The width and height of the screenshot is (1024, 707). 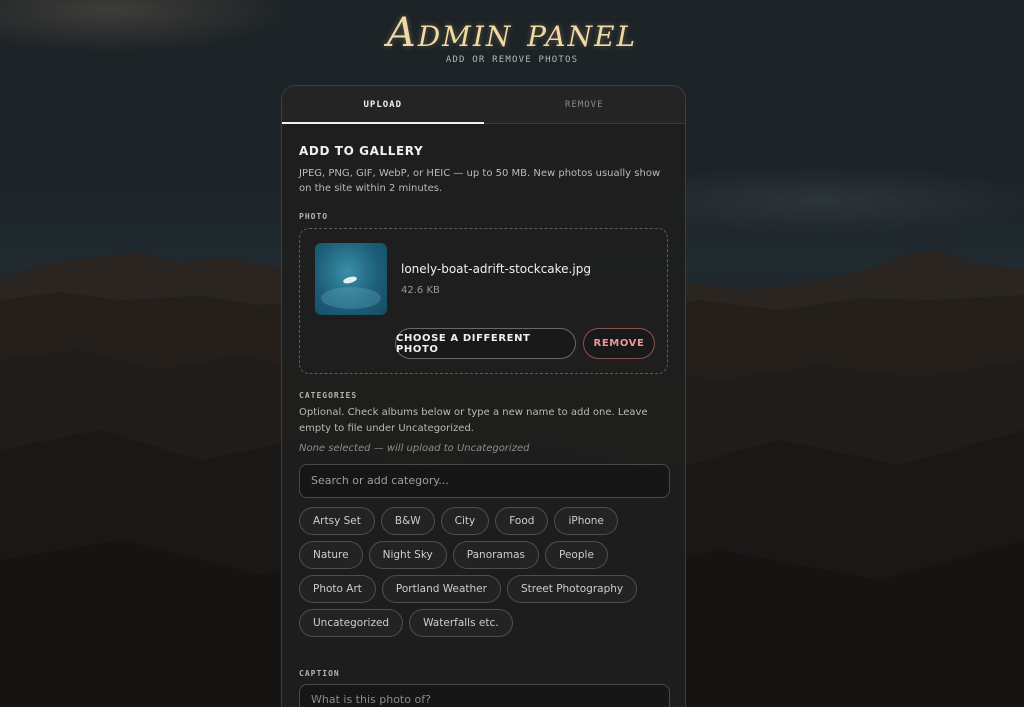 I want to click on category-chip: Uncategorized, so click(x=351, y=623).